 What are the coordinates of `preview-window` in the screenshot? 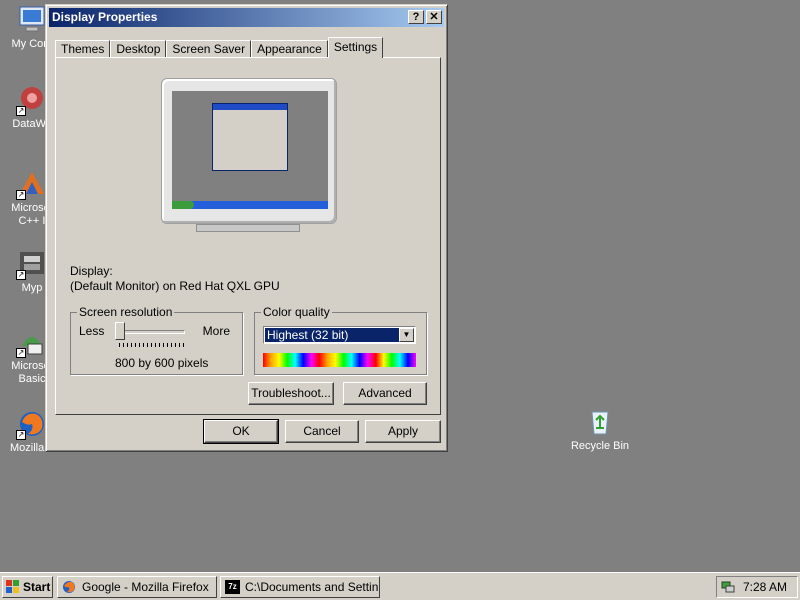 It's located at (250, 137).